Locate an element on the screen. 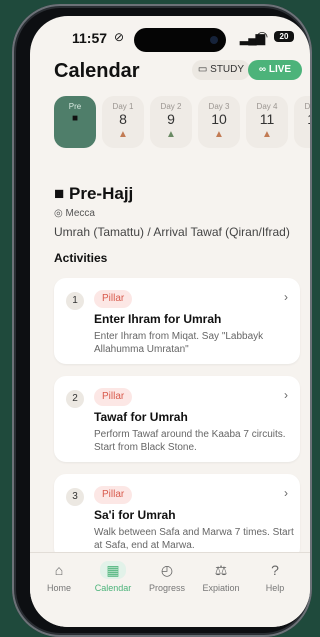 The width and height of the screenshot is (320, 637). dynamic-island is located at coordinates (180, 40).